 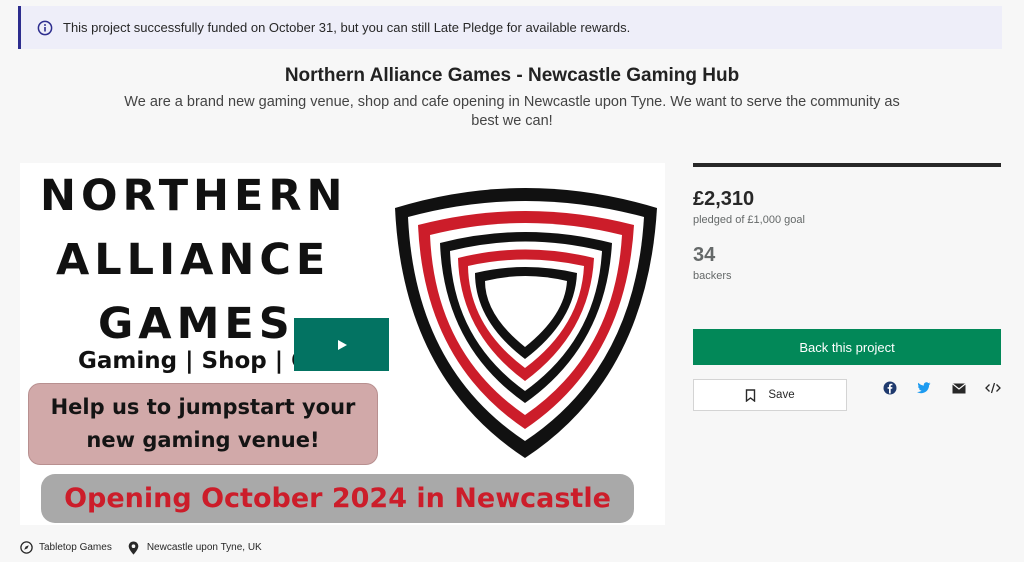 I want to click on facebook-icon, so click(x=890, y=388).